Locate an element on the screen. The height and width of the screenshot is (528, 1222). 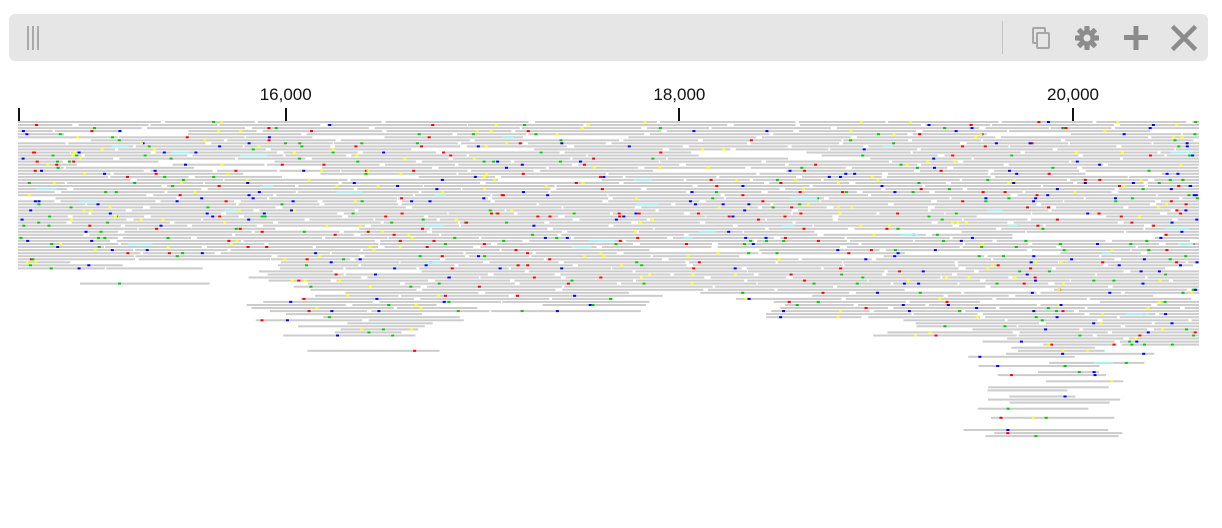
toolbar-divider is located at coordinates (1002, 37).